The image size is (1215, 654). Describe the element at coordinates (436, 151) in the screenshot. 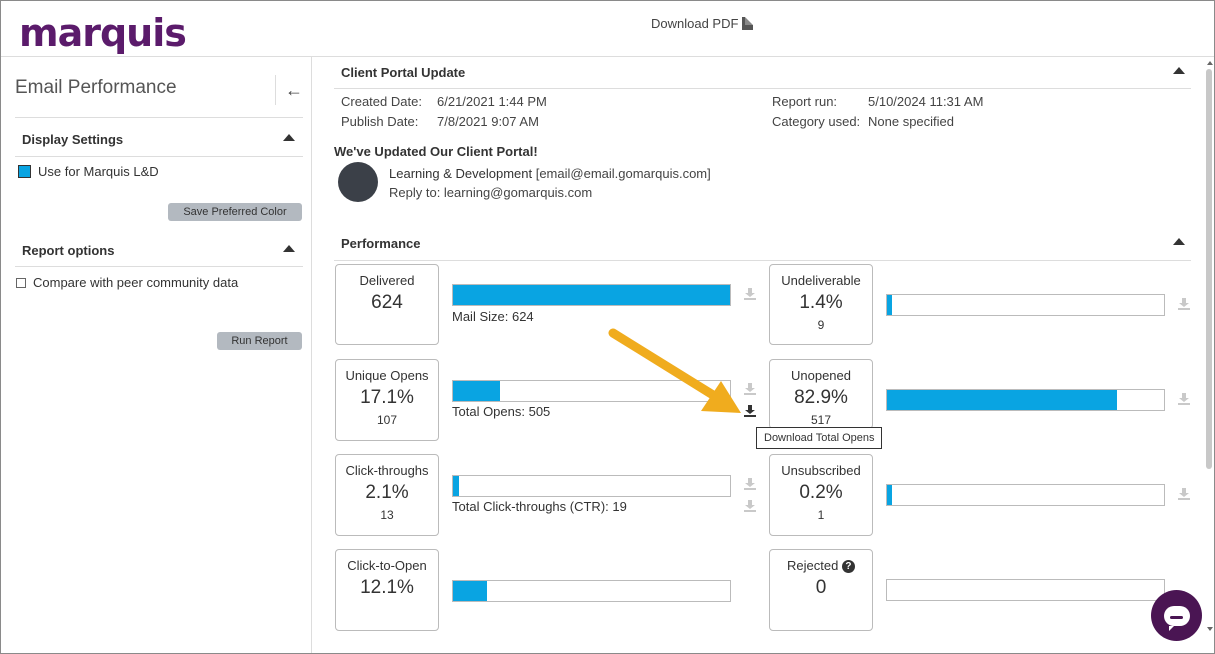

I see `email-subject: We've Updated Our Client Portal!` at that location.